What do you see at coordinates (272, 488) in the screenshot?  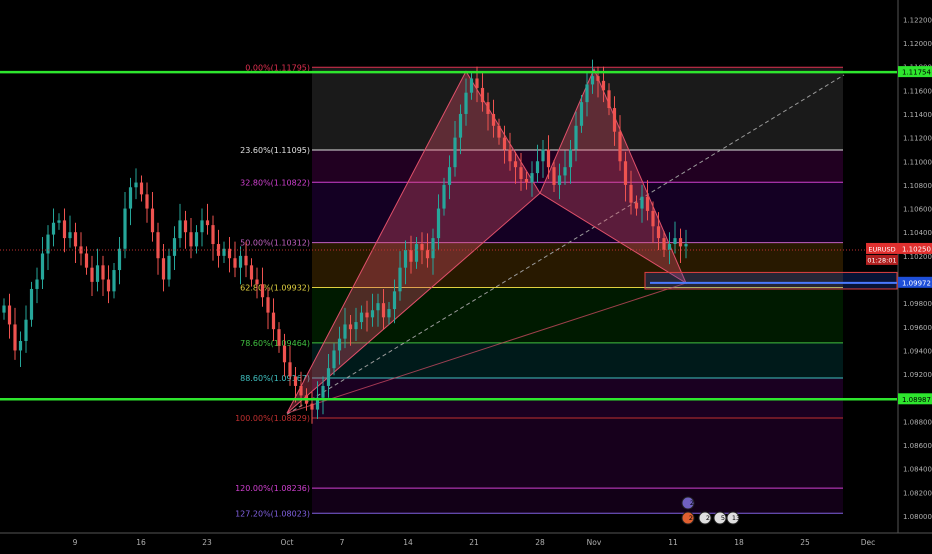 I see `fib-level-label: 120.00%(1.08236)` at bounding box center [272, 488].